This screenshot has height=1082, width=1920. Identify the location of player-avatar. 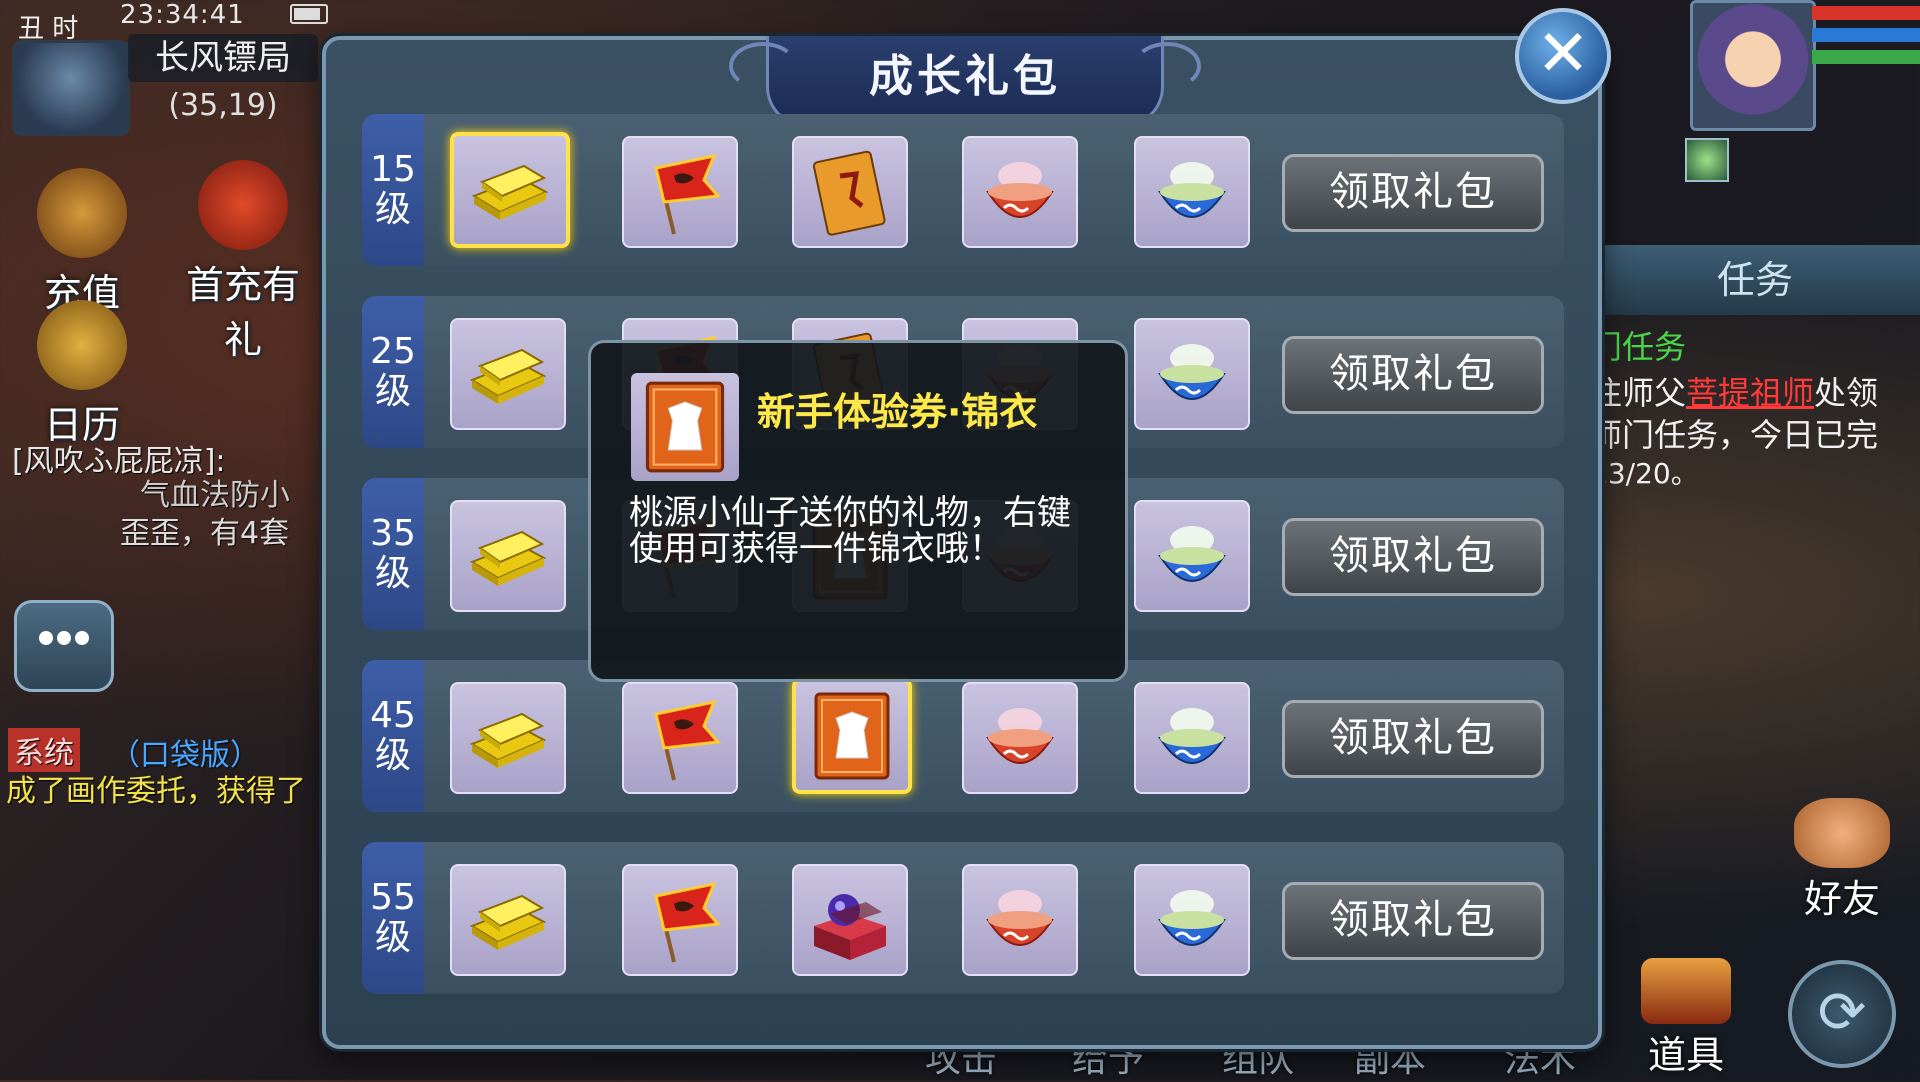
(1753, 65).